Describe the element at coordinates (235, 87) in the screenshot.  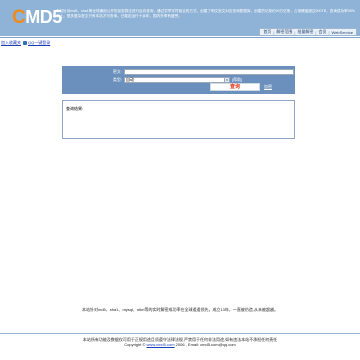
I see `query-button: 查询` at that location.